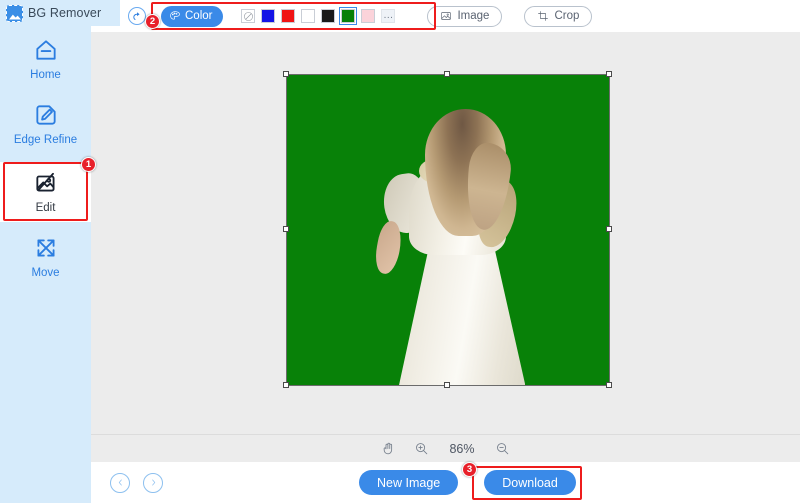  Describe the element at coordinates (175, 16) in the screenshot. I see `palette-icon` at that location.